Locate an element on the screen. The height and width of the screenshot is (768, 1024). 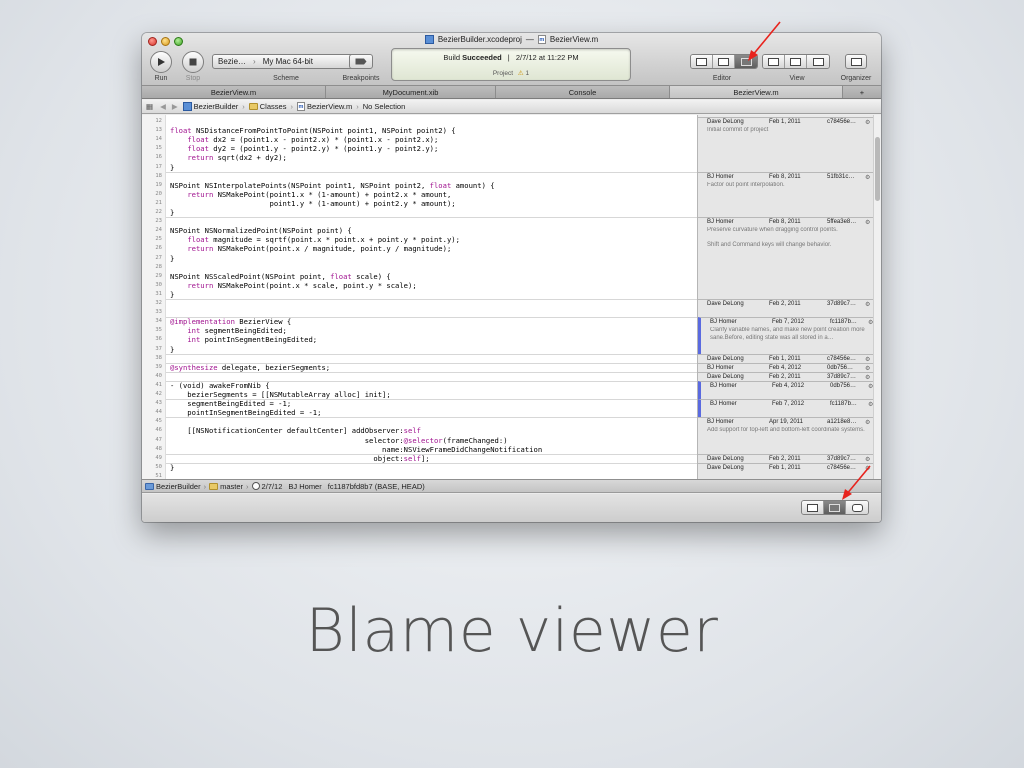
project-warnings: Project ⚠ 1 is located at coordinates (511, 73).